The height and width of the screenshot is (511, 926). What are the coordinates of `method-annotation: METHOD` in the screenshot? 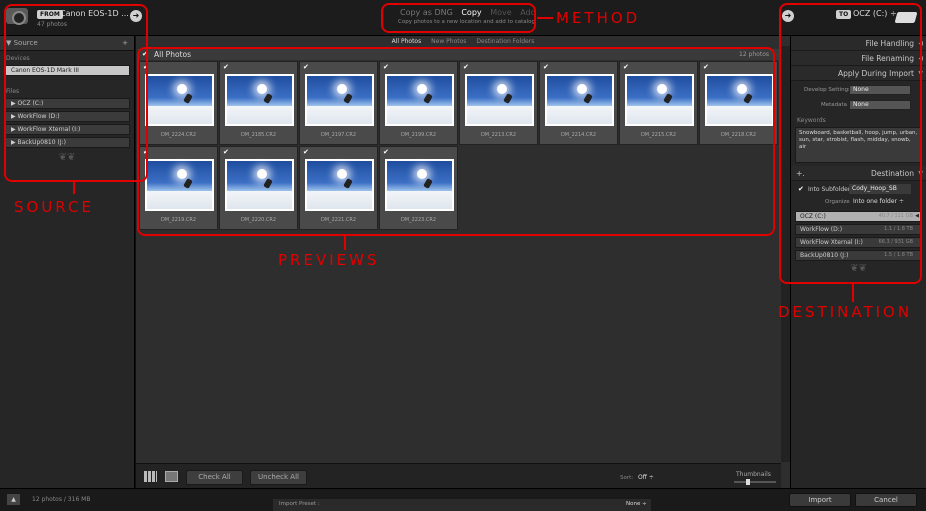 It's located at (598, 18).